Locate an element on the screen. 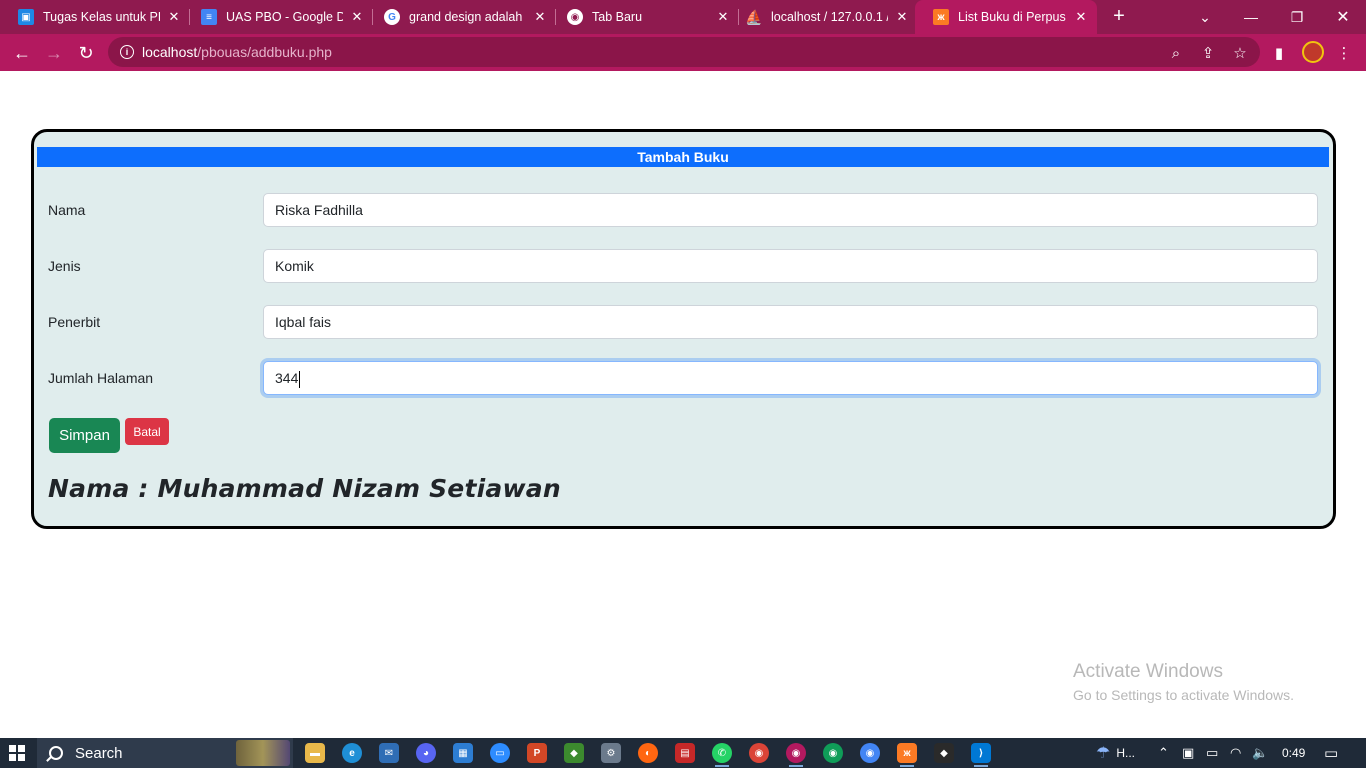 Image resolution: width=1366 pixels, height=768 pixels. forward-icon: → is located at coordinates (54, 53).